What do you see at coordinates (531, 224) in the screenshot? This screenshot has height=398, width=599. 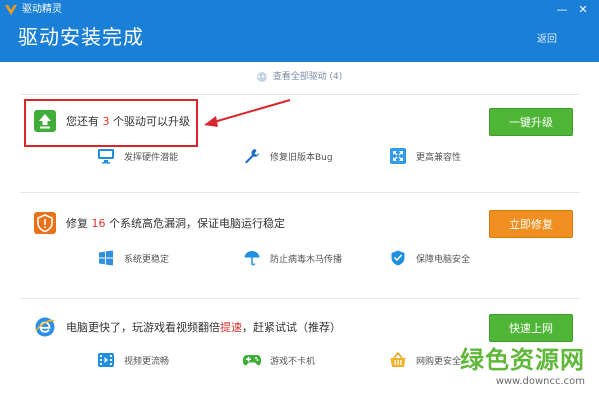 I see `fix-now-button: 立即修复` at bounding box center [531, 224].